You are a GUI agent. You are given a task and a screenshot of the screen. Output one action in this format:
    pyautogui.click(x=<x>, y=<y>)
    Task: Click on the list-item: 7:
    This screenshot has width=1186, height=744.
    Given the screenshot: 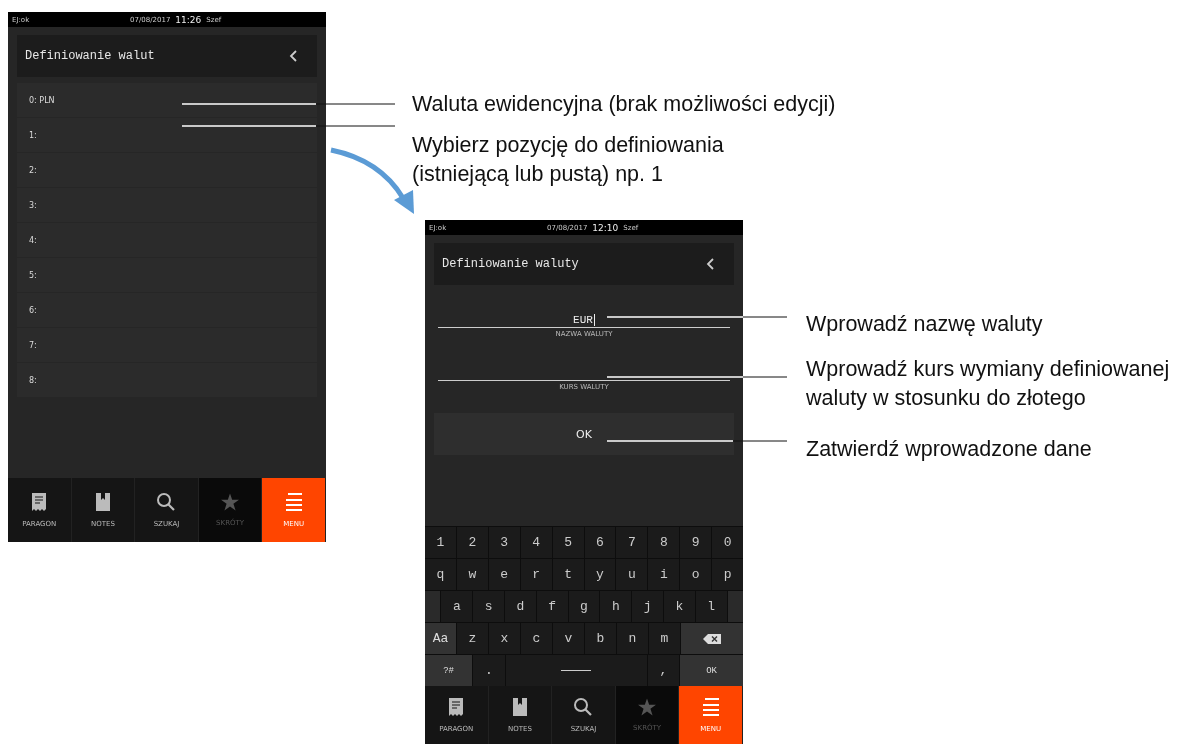 What is the action you would take?
    pyautogui.click(x=167, y=345)
    